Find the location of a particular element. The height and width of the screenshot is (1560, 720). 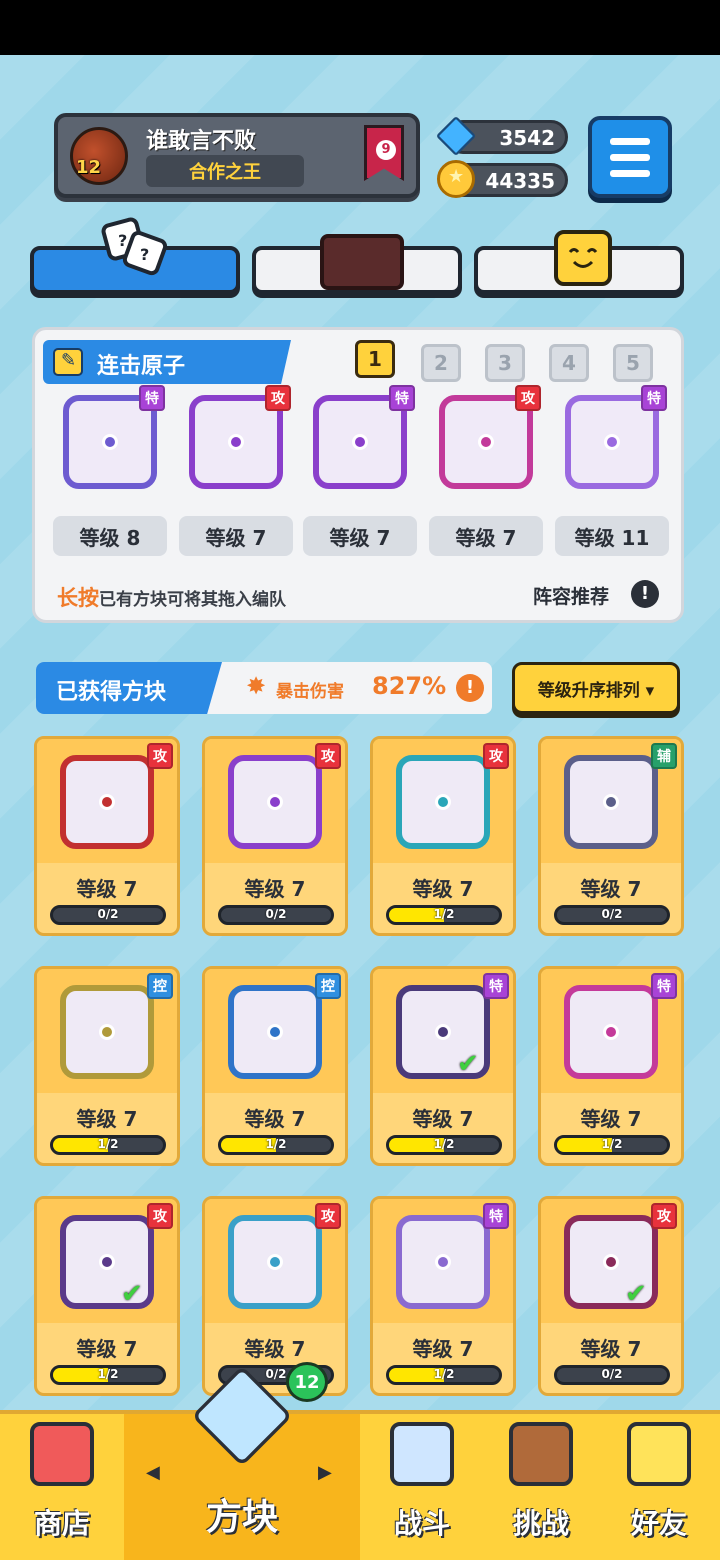

nav-friends-label: 好友 is located at coordinates (658, 1523).